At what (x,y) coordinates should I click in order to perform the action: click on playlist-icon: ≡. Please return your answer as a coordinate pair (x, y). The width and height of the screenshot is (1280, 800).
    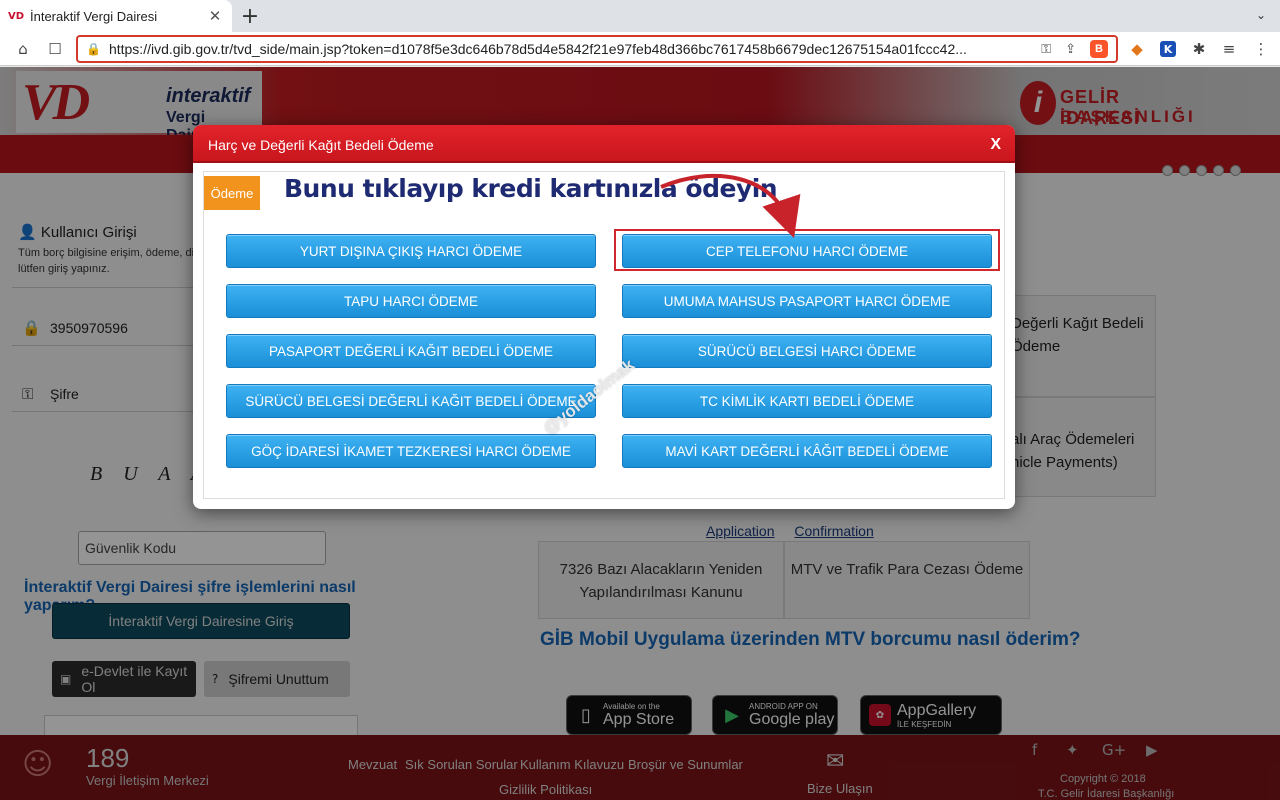
    Looking at the image, I should click on (1229, 49).